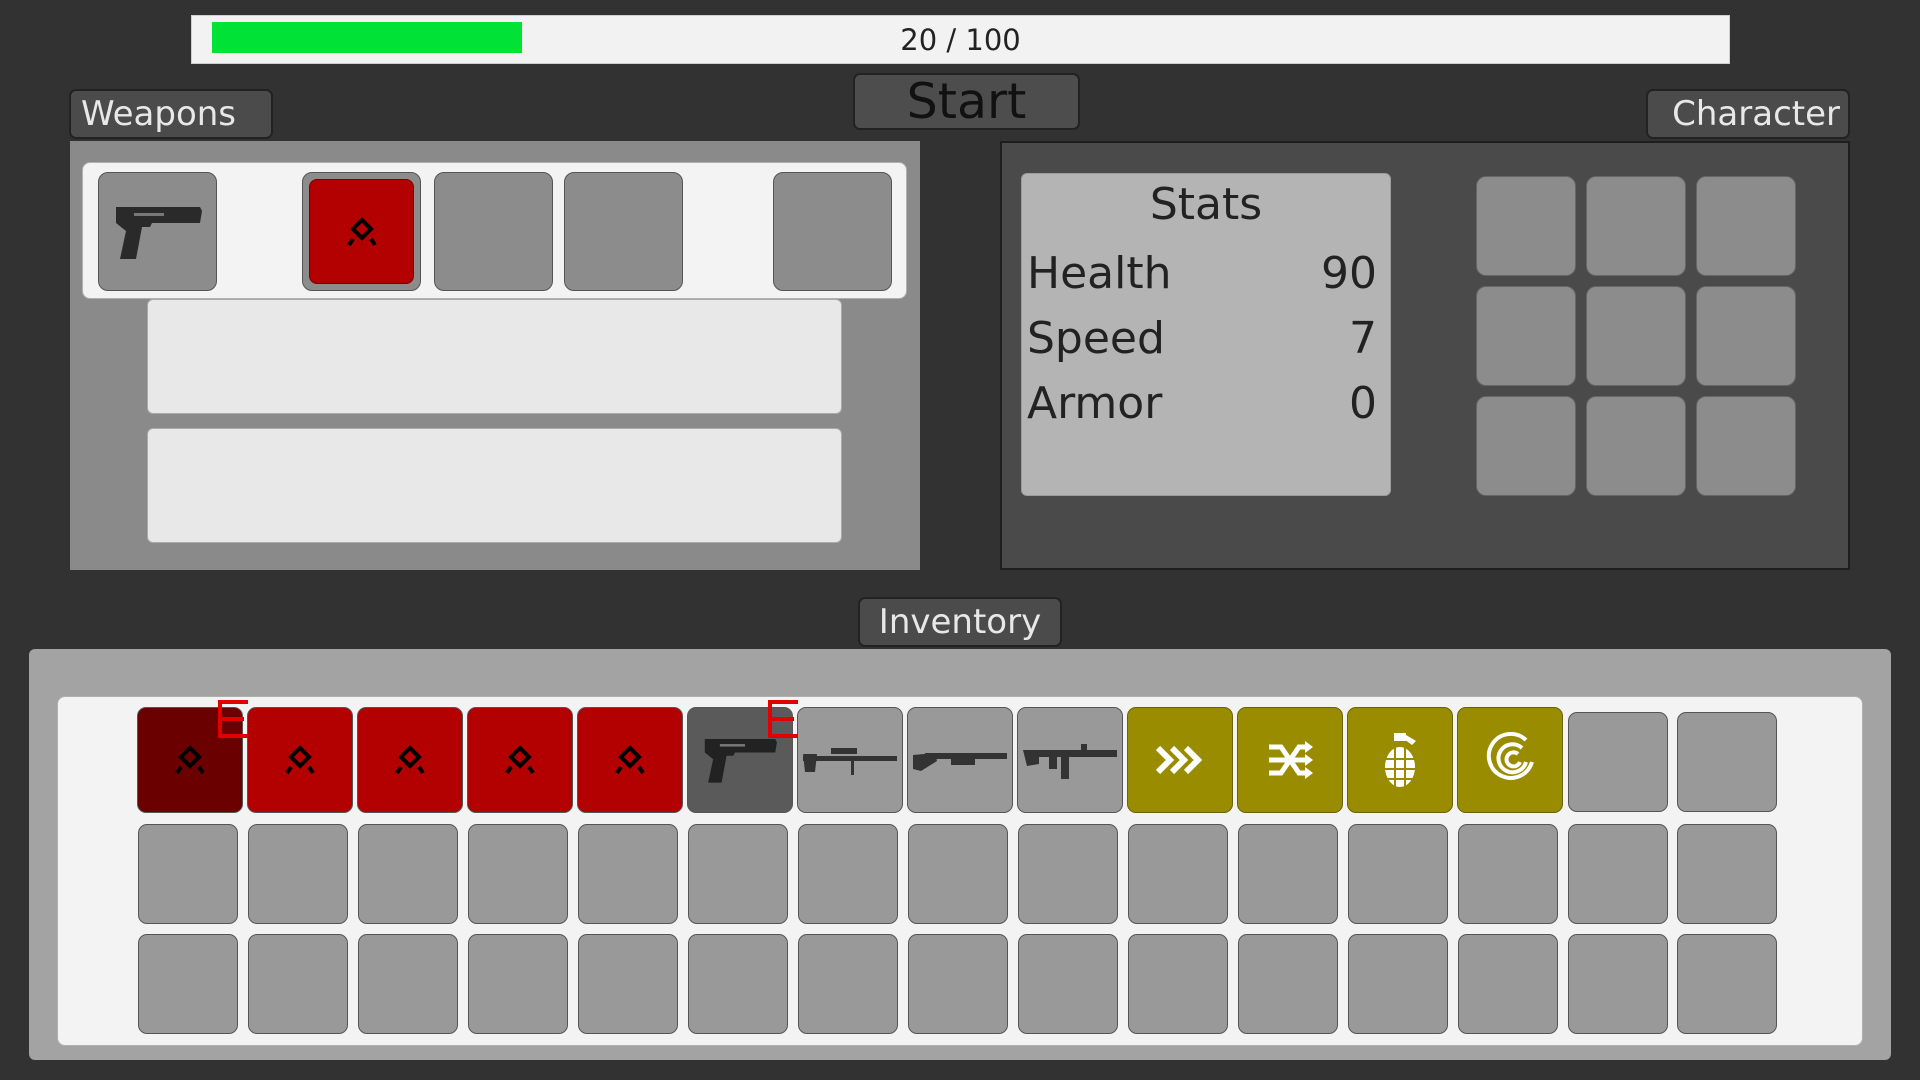 Image resolution: width=1920 pixels, height=1080 pixels. Describe the element at coordinates (1096, 338) in the screenshot. I see `stat-label: Speed` at that location.